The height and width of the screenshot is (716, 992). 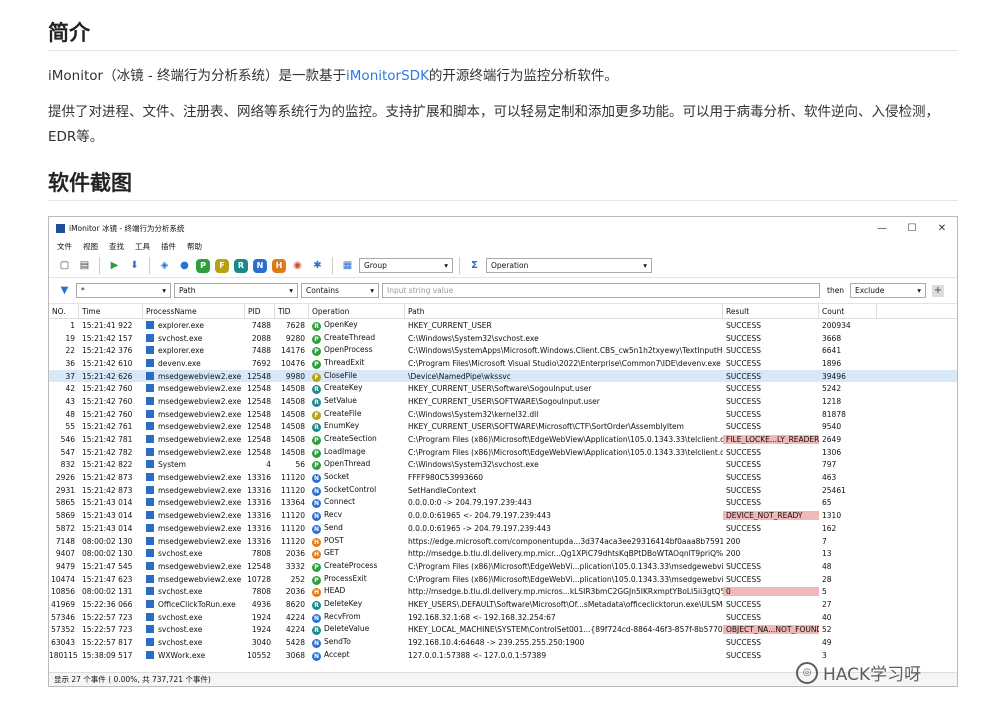 I want to click on filter-h-icon: H, so click(x=279, y=265).